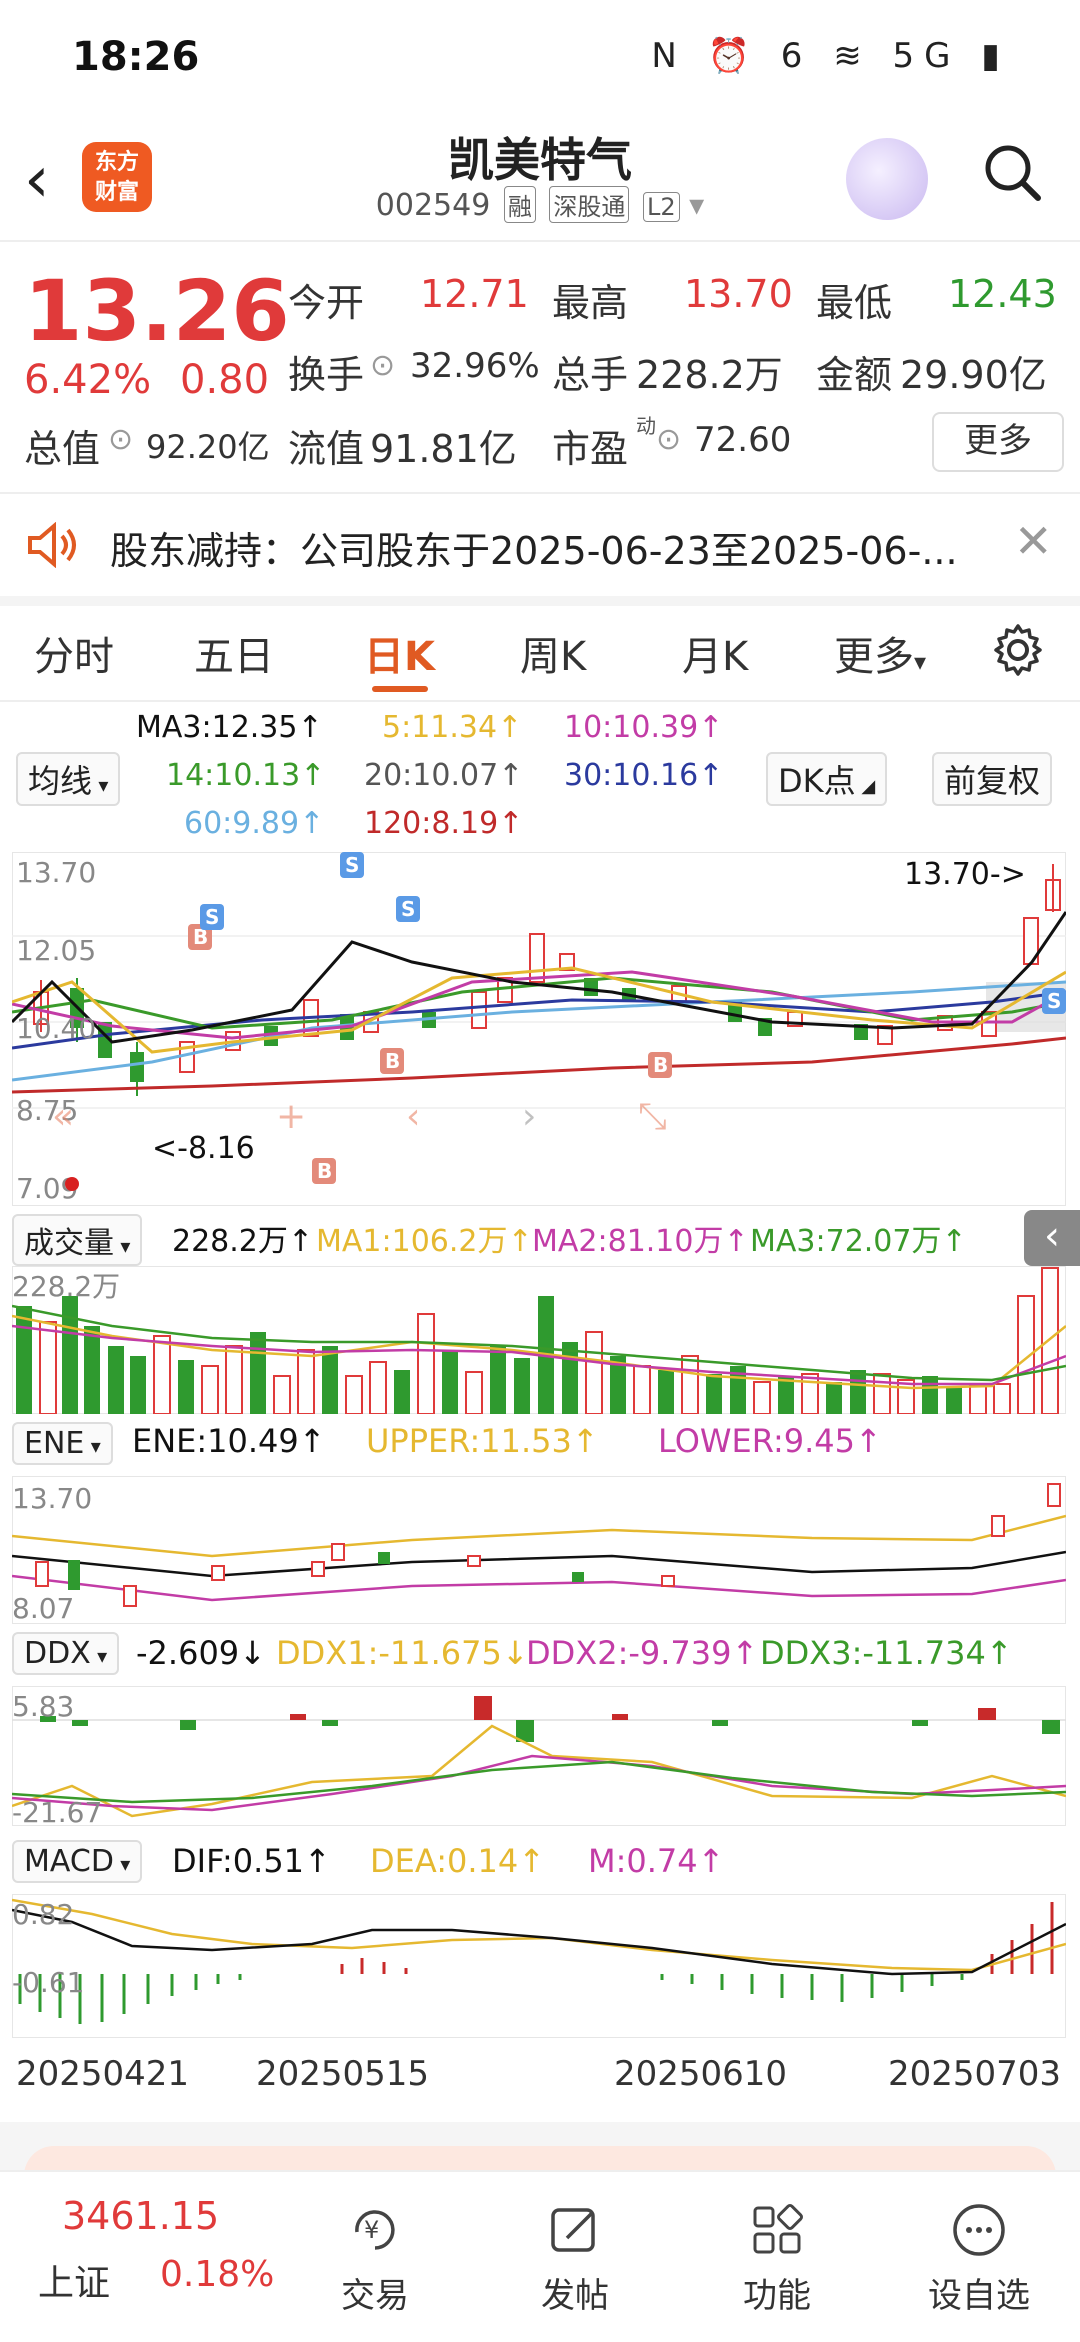  I want to click on tag-margin: 融, so click(519, 204).